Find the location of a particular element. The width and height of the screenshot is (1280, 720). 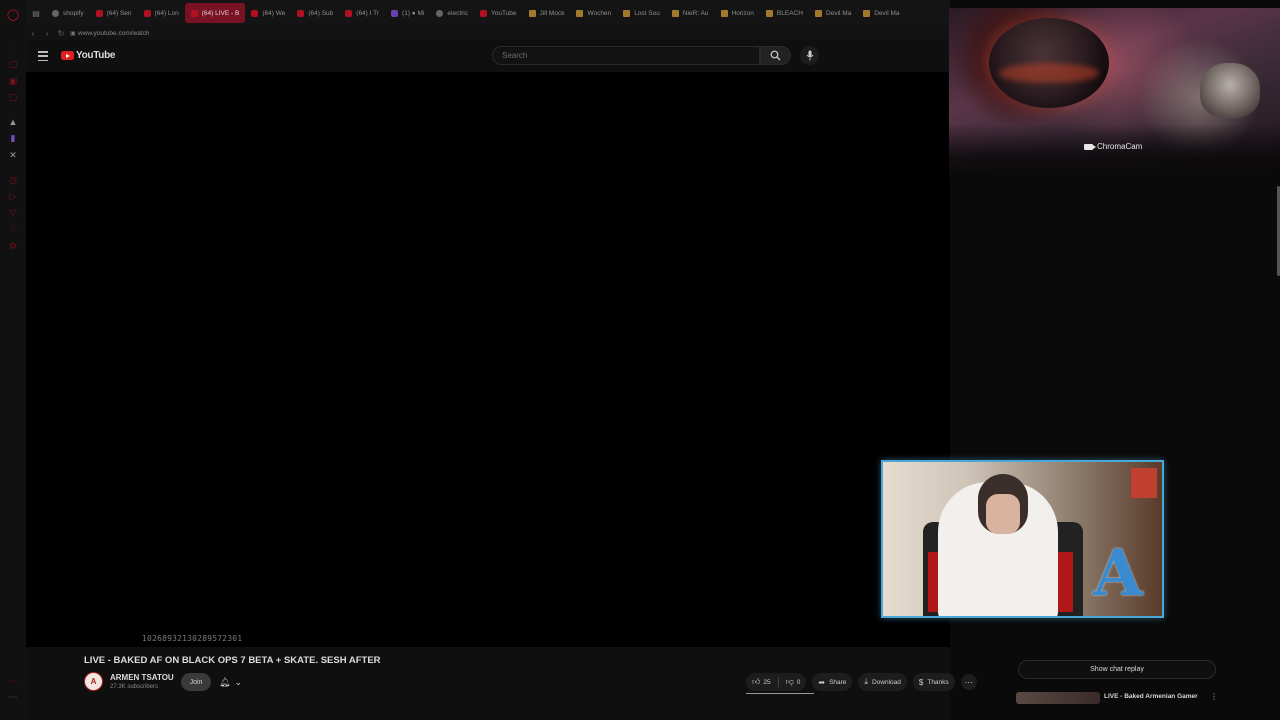

thumbs-up-icon: 👍︎ is located at coordinates (756, 681).